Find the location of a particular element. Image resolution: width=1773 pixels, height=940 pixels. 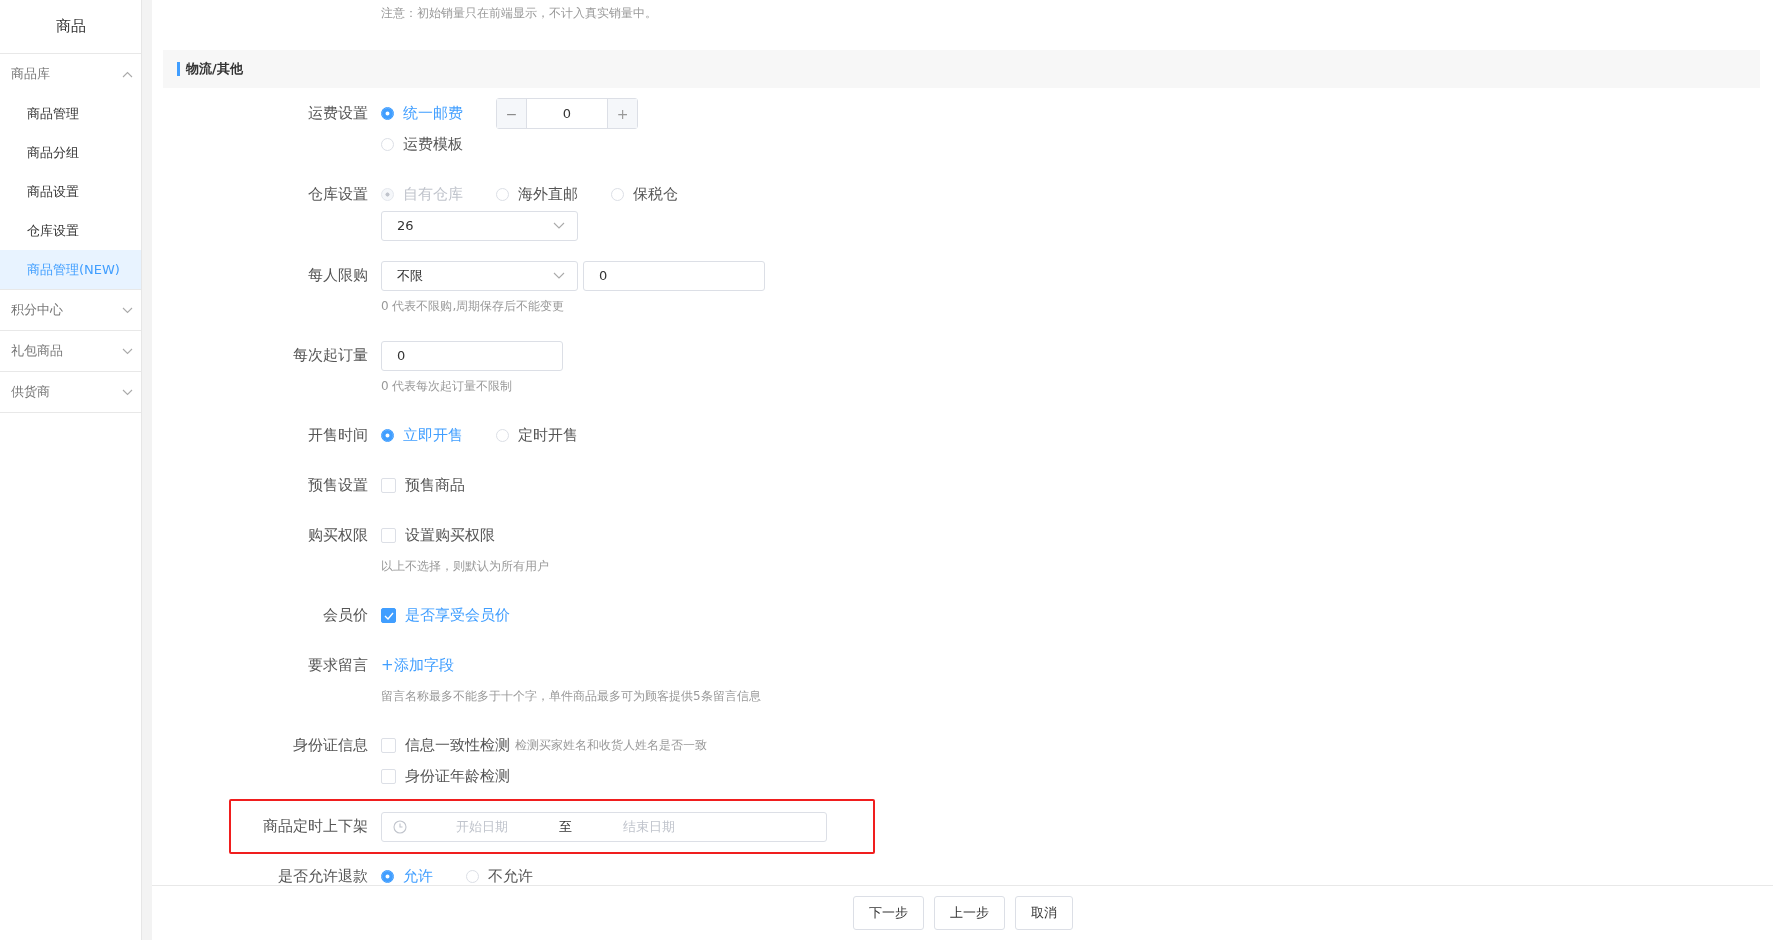

hint-text: 留言名称最多不能多于十个字，单件商品最多可为顾客提供5条留言信息 is located at coordinates (571, 696).